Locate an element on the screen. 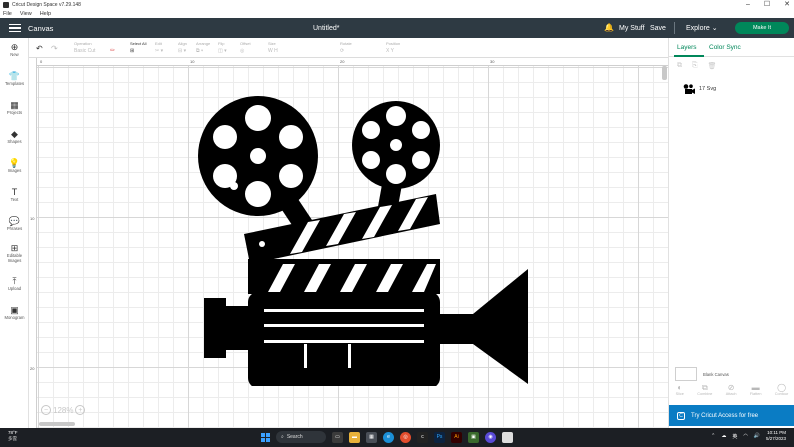 The image size is (794, 447). flatten-button: ▬ Flatten is located at coordinates (756, 392).